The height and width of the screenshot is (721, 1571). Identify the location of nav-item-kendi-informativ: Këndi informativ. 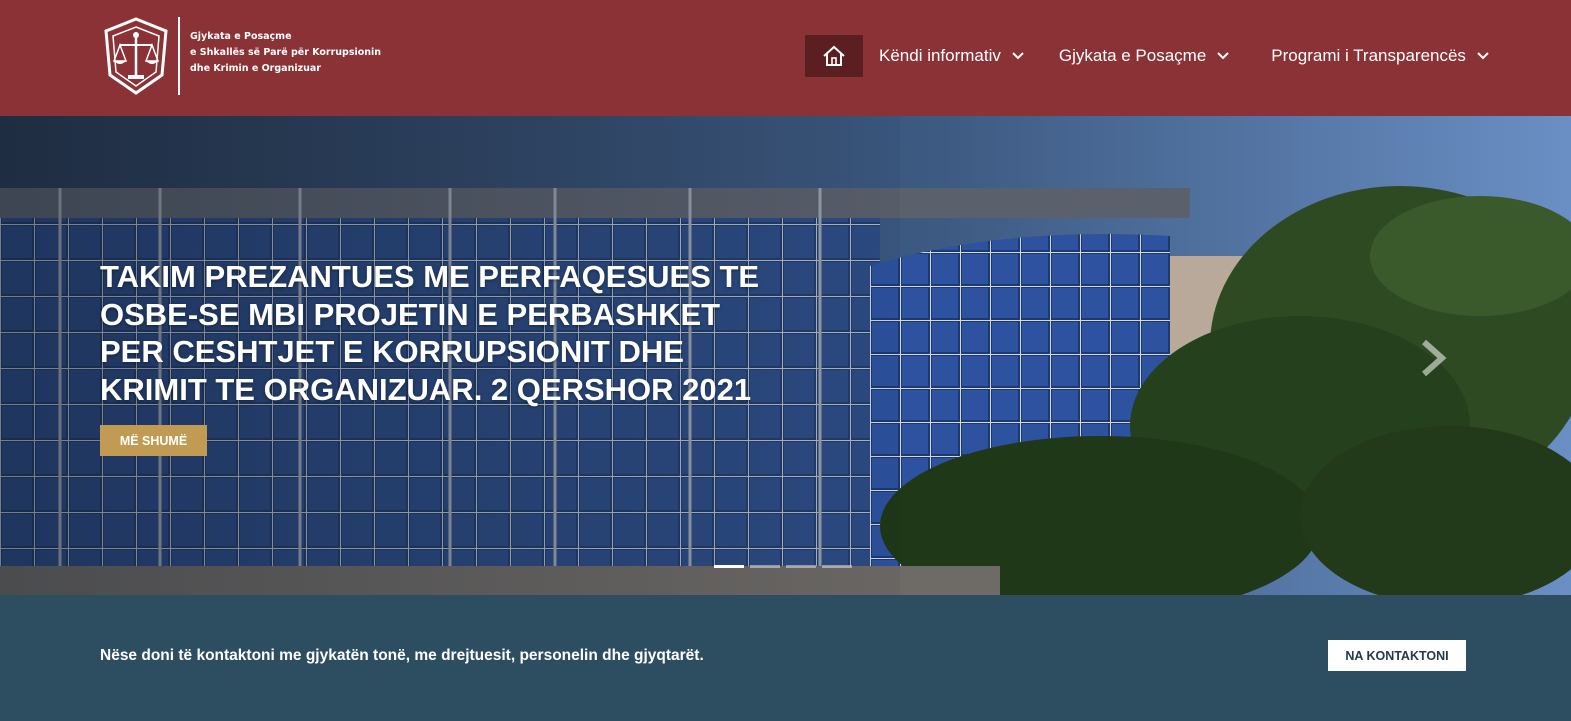
(952, 56).